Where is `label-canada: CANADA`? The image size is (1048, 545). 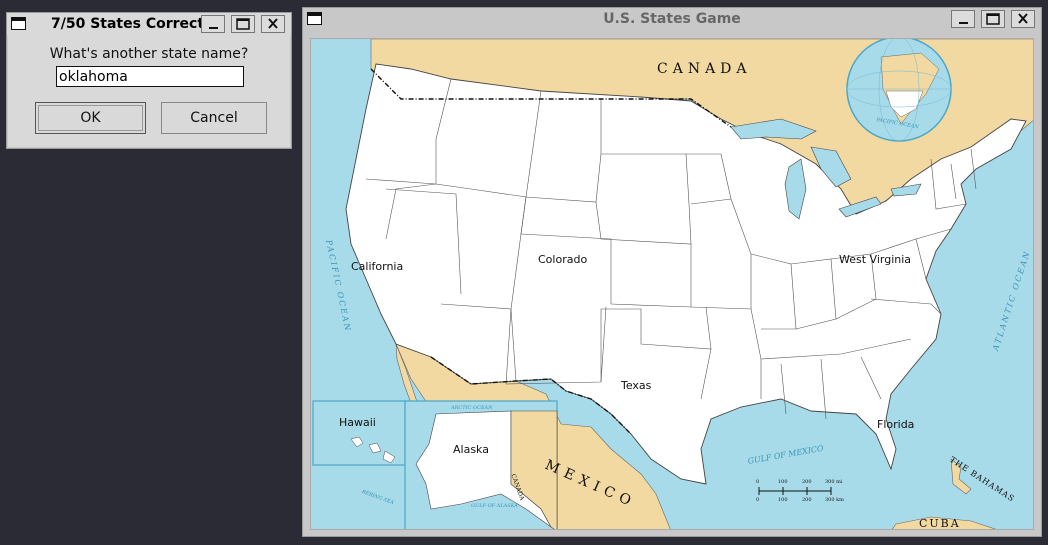 label-canada: CANADA is located at coordinates (704, 69).